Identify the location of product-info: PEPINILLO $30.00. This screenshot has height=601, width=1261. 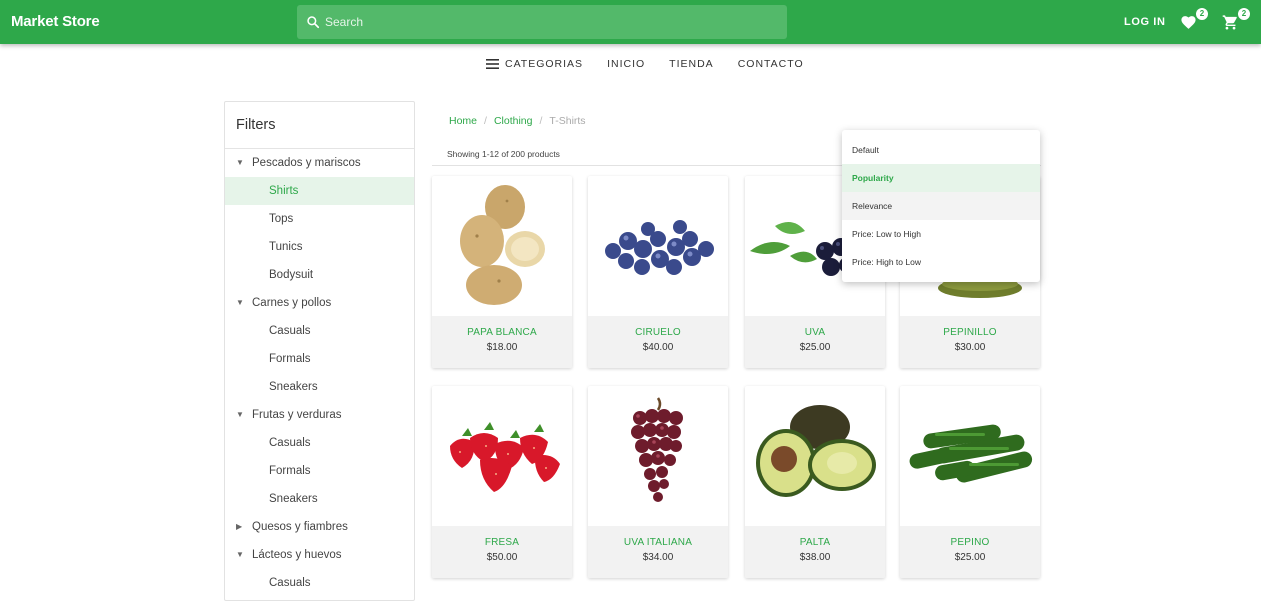
(970, 342).